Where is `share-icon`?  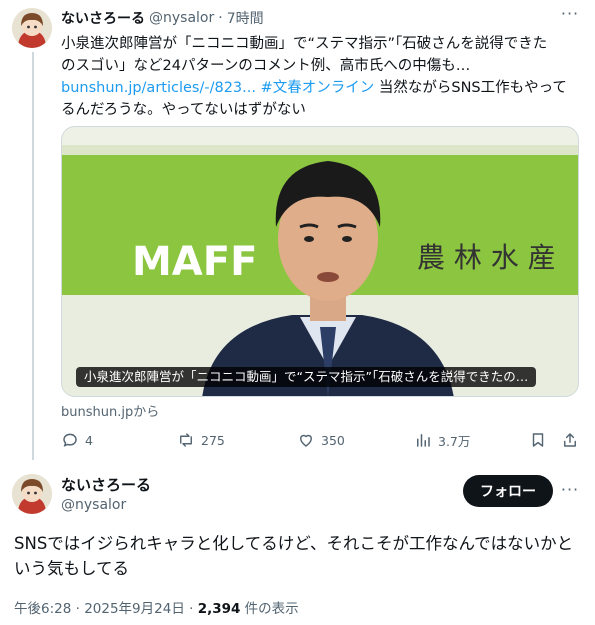
share-icon is located at coordinates (570, 440).